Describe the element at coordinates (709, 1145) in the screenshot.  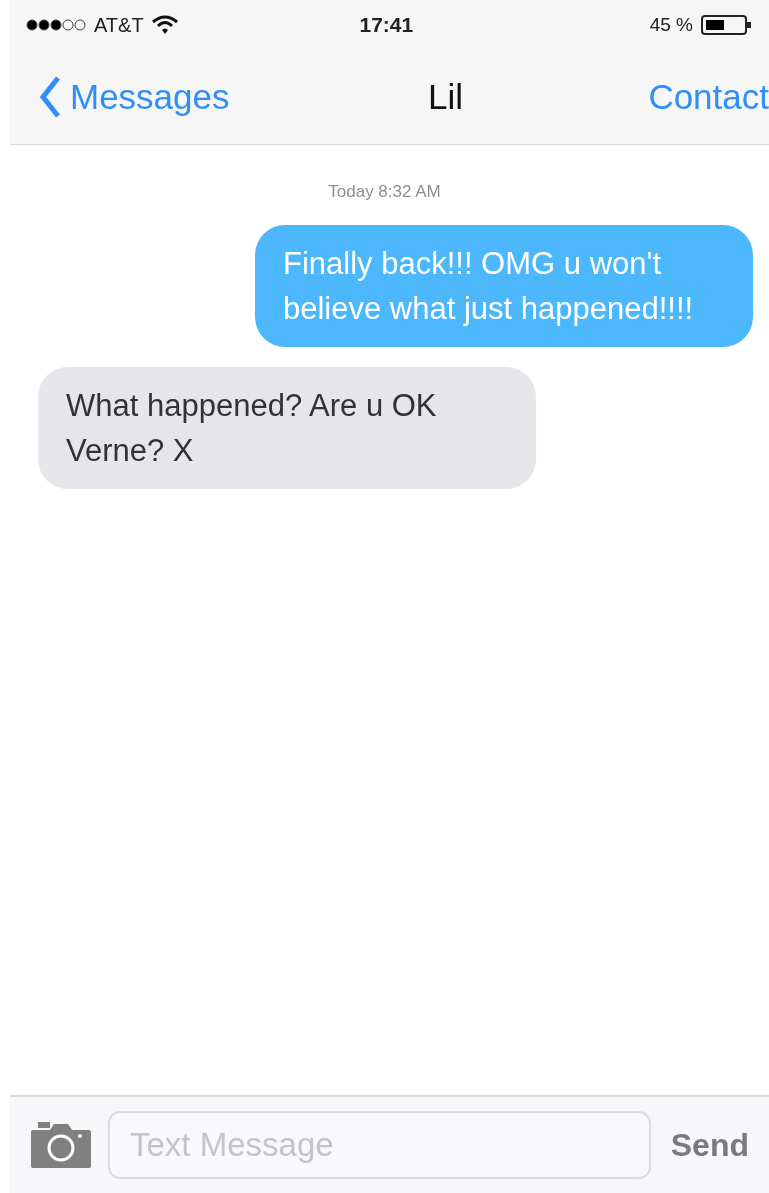
I see `send-button: Send` at that location.